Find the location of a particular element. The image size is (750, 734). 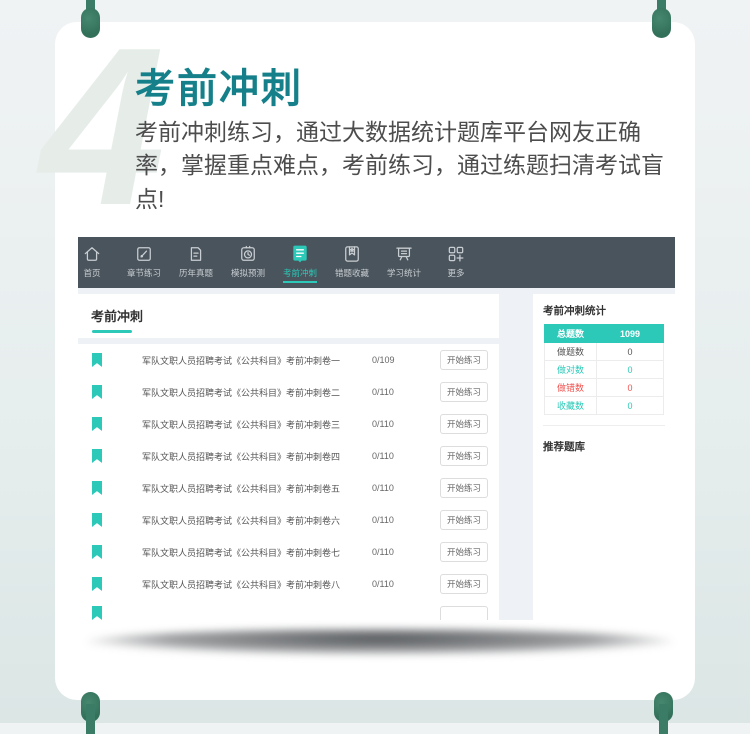

nav-item-sprint: 考前冲刺 is located at coordinates (300, 263).